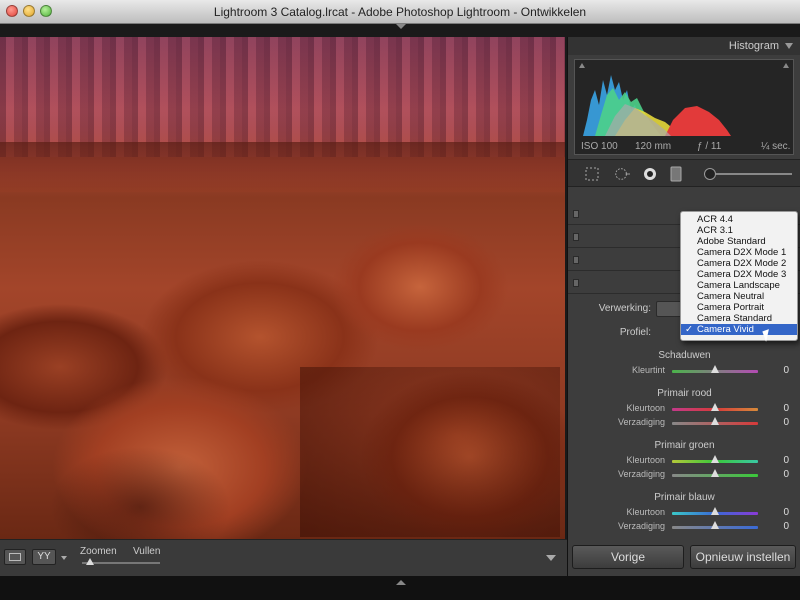 The width and height of the screenshot is (800, 600). What do you see at coordinates (283, 557) in the screenshot?
I see `bottom-toolbar: YY Zoomen Vullen` at bounding box center [283, 557].